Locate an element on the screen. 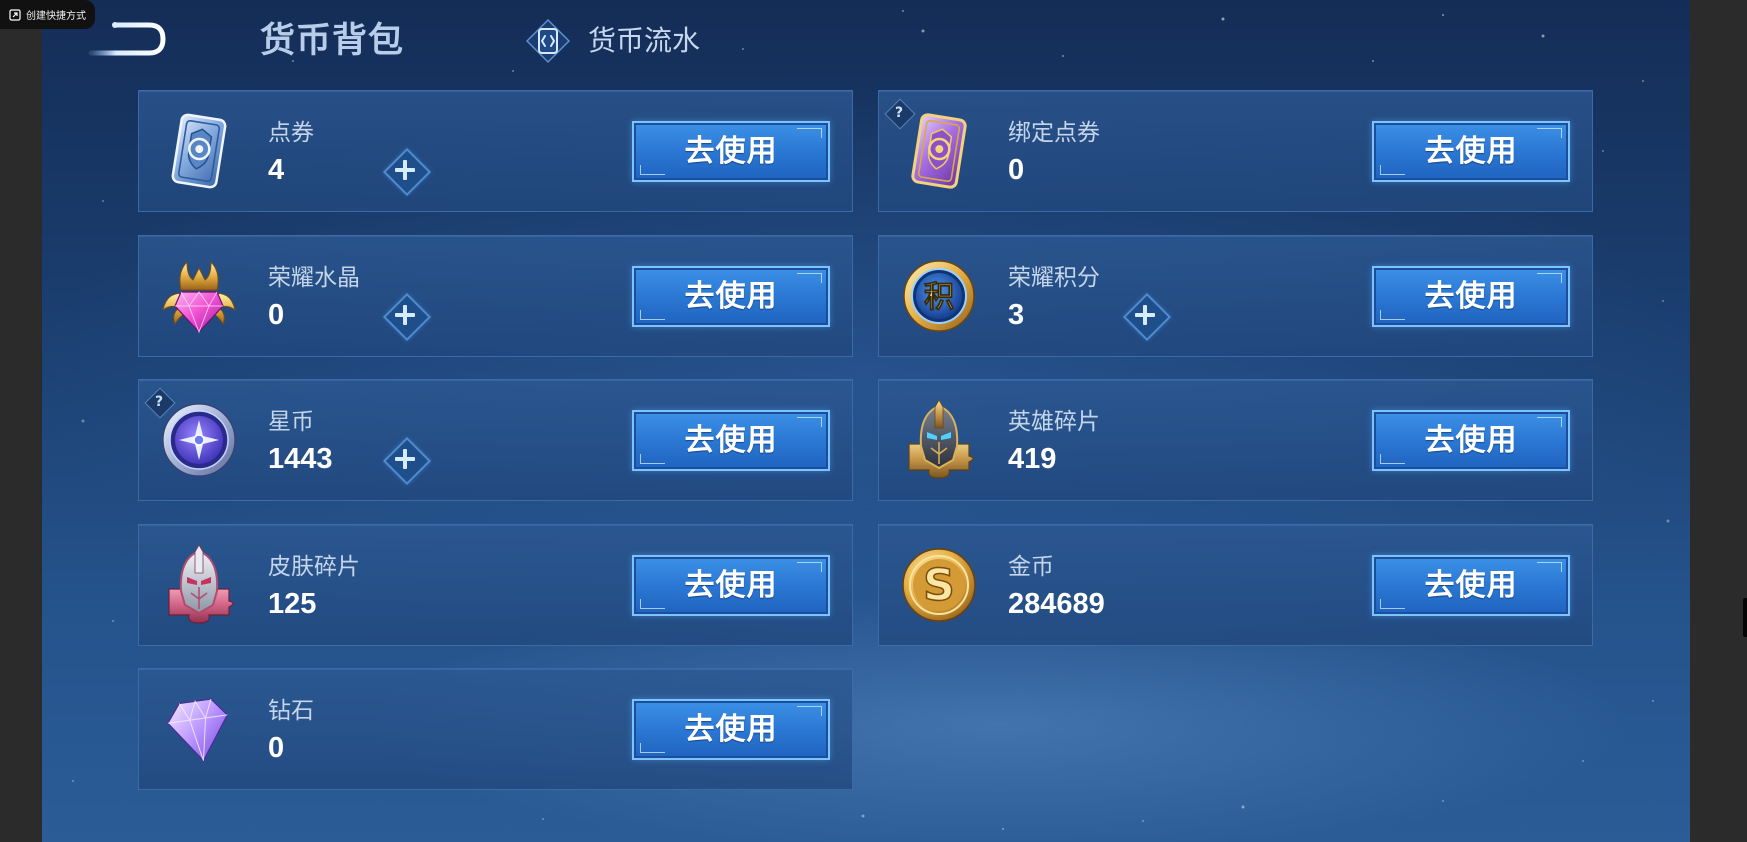 The image size is (1747, 842). currency-name: 金币 is located at coordinates (1031, 566).